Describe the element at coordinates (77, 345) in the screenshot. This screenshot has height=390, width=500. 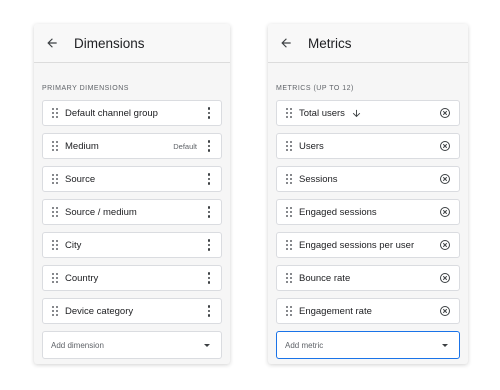
I see `add-dimension-label: Add dimension` at that location.